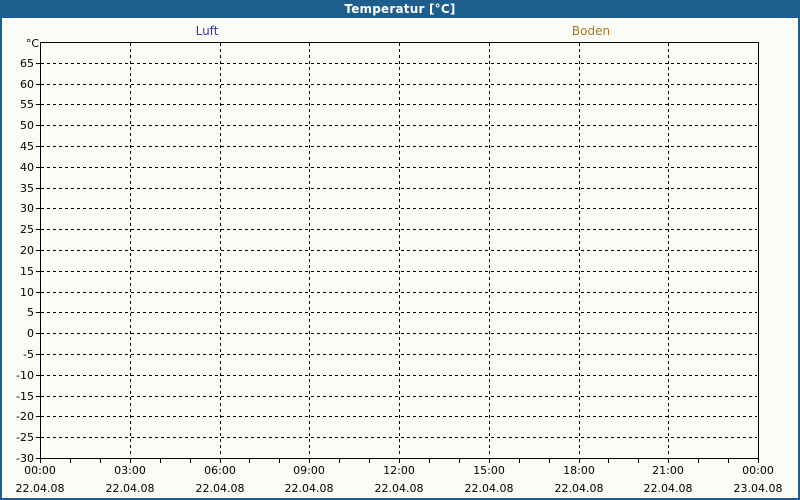 This screenshot has height=500, width=800. What do you see at coordinates (30, 312) in the screenshot?
I see `y-tick-label: 5` at bounding box center [30, 312].